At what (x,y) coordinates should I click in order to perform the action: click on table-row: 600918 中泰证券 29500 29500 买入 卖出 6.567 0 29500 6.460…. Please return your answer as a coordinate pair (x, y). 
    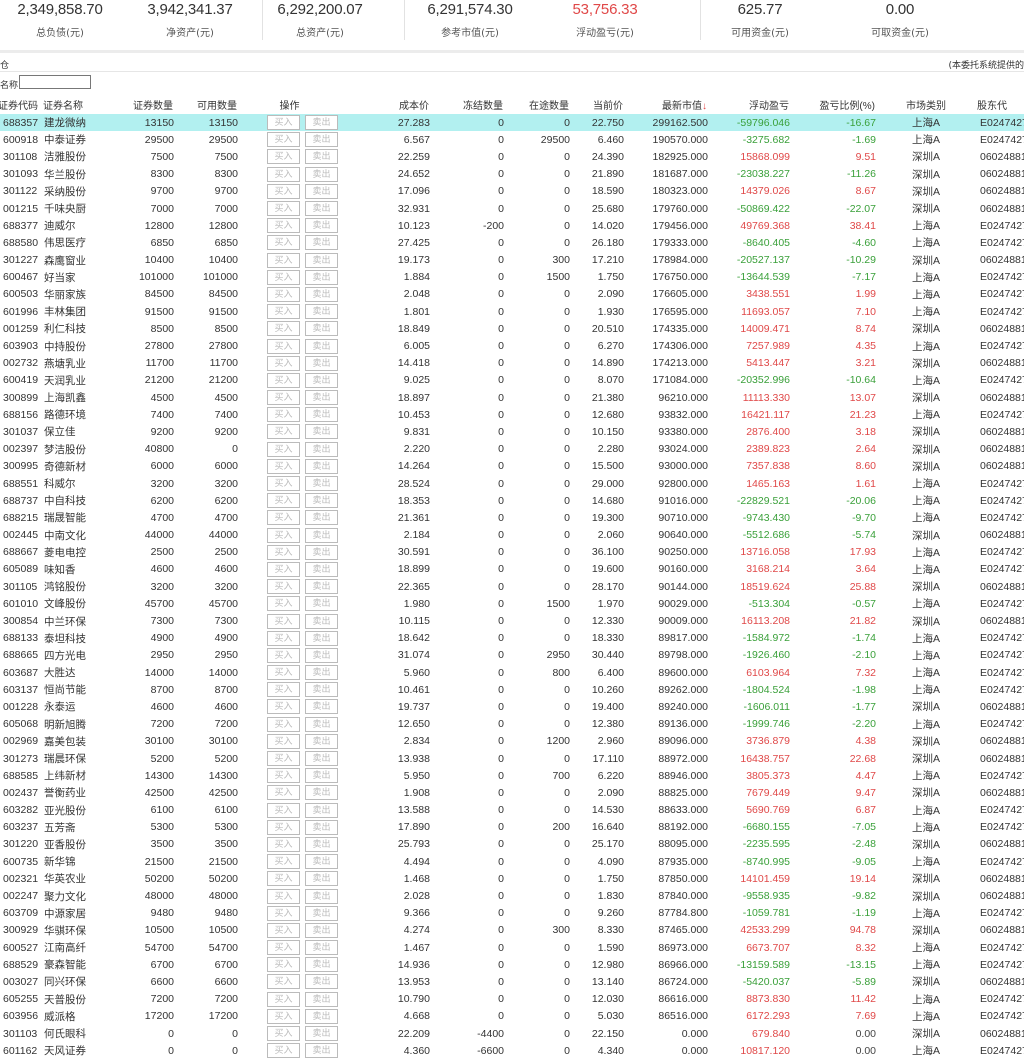
    Looking at the image, I should click on (512, 139).